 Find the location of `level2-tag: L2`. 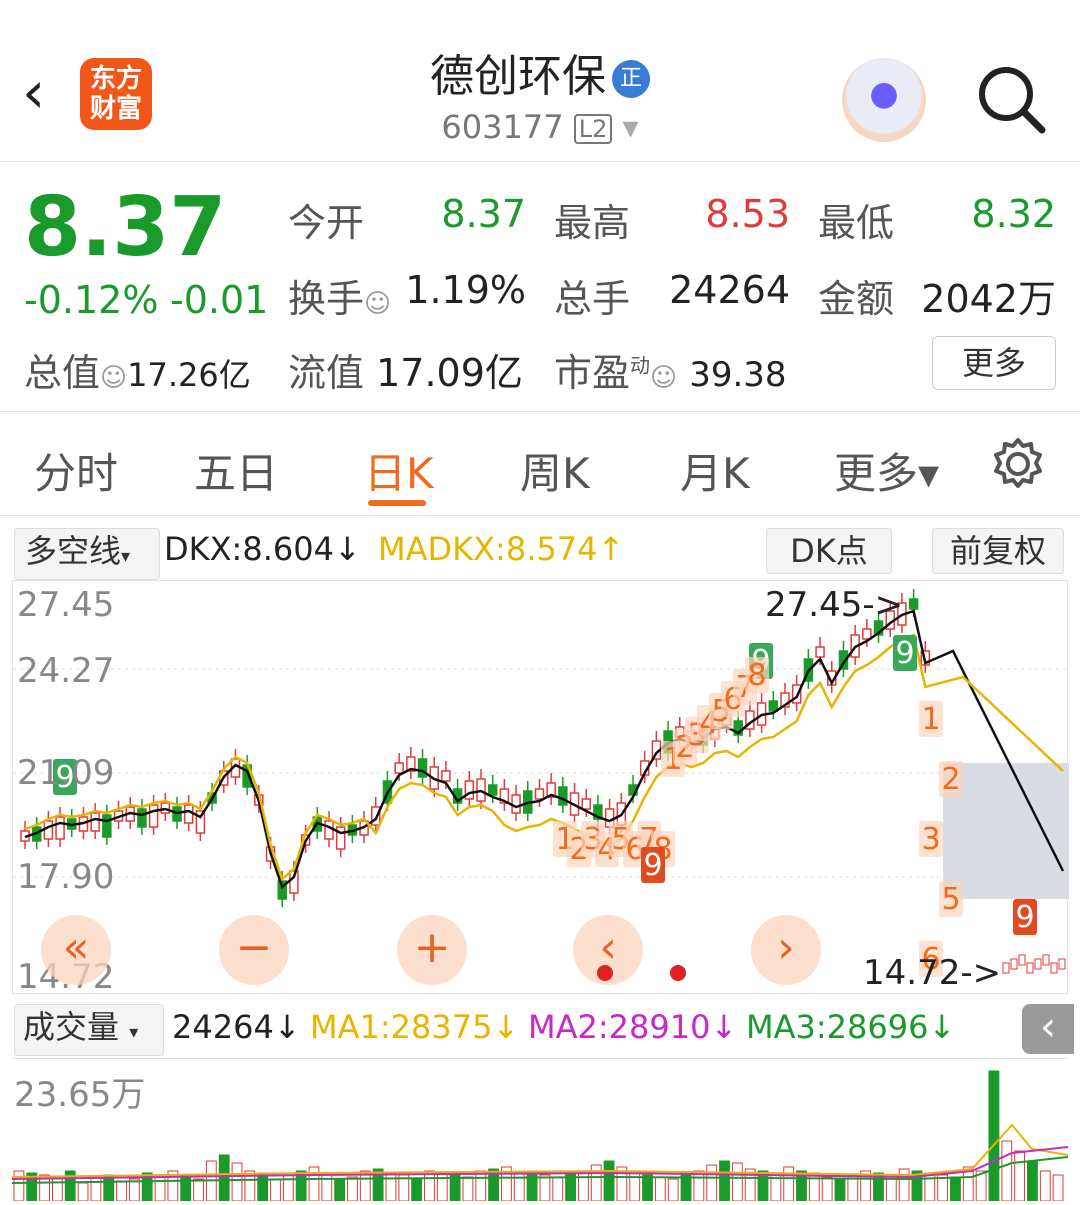

level2-tag: L2 is located at coordinates (593, 129).